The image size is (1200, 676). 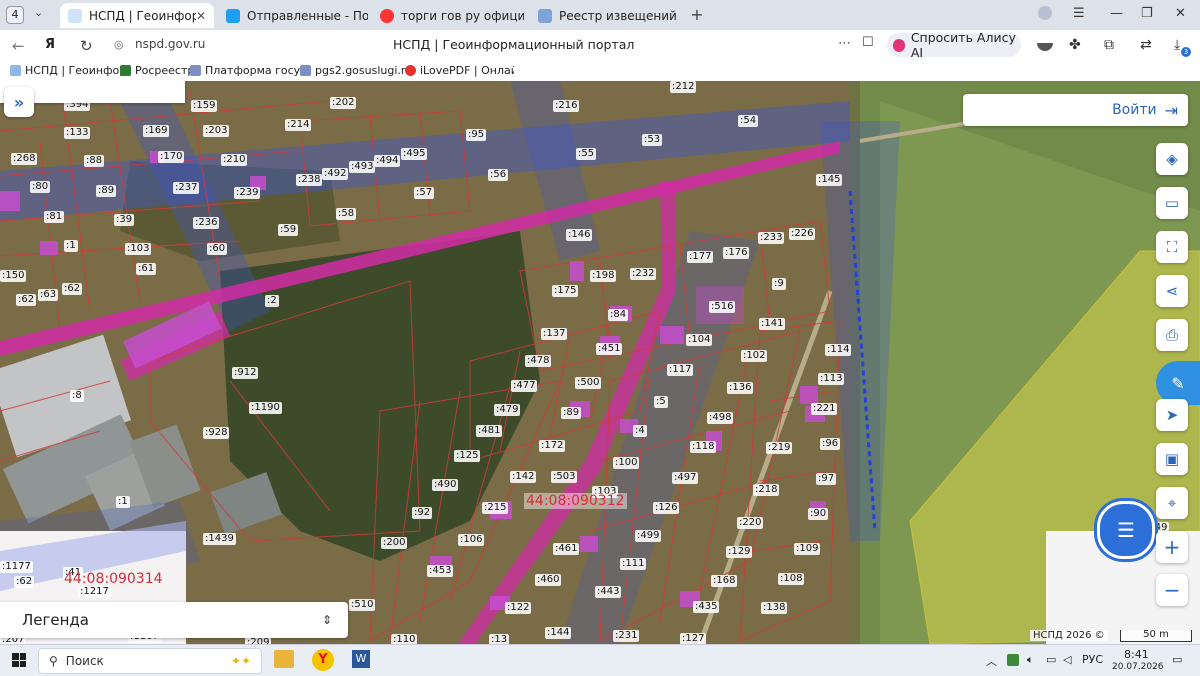 I want to click on parcel-label: :494, so click(x=387, y=161).